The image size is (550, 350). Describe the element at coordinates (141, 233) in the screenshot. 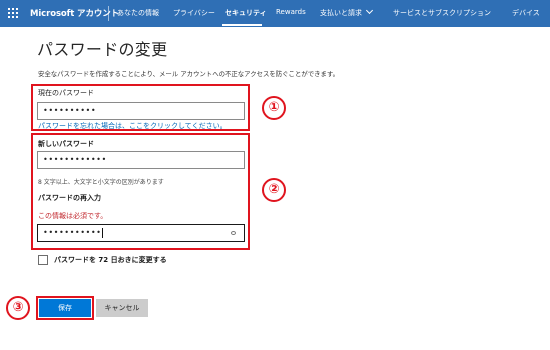

I see `confirm-password-field: •••••••••••` at that location.